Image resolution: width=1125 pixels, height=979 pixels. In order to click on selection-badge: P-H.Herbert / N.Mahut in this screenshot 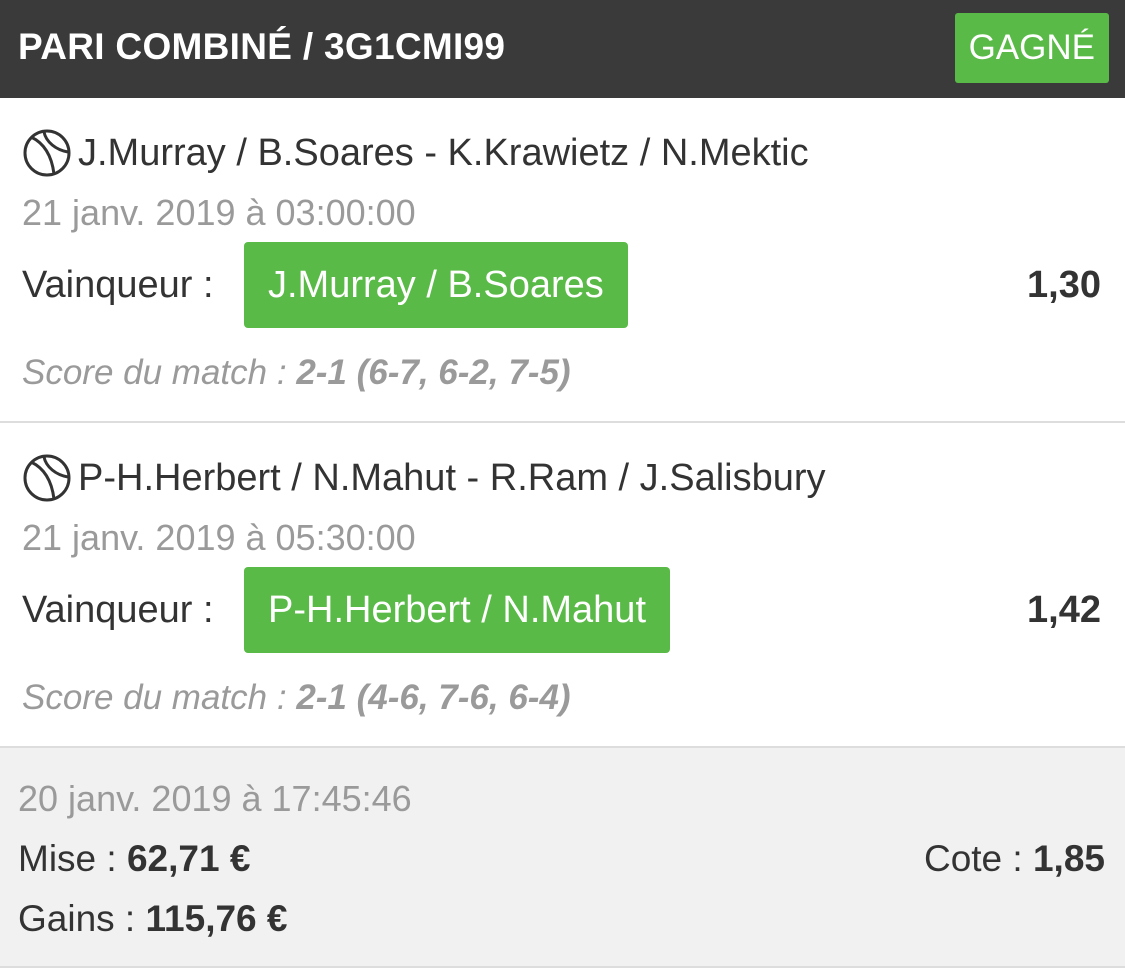, I will do `click(457, 610)`.